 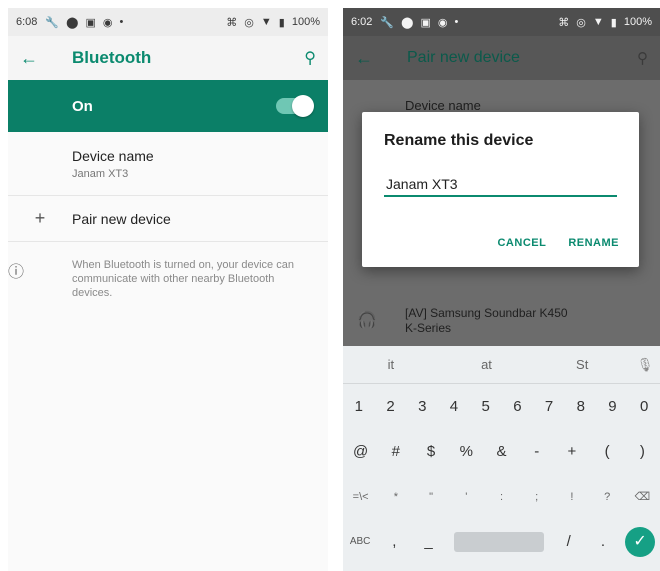 What do you see at coordinates (500, 184) in the screenshot?
I see `device-name-input` at bounding box center [500, 184].